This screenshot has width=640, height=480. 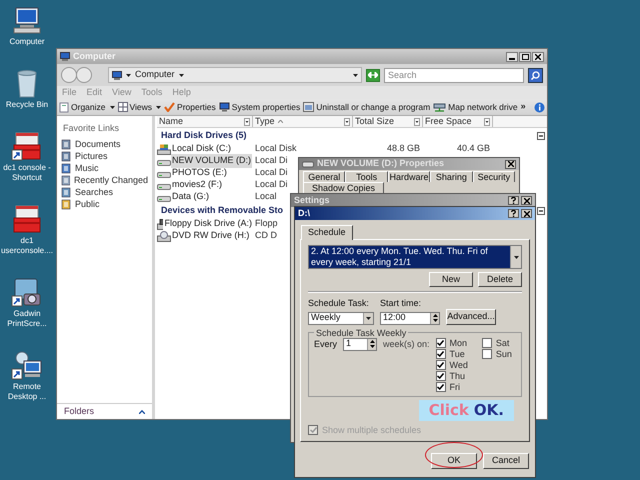 I want to click on schedule-text: 2. At 12:00 every Mon. Tue. Wed. Thu. Fri of every week, starting 21/1, so click(x=400, y=257).